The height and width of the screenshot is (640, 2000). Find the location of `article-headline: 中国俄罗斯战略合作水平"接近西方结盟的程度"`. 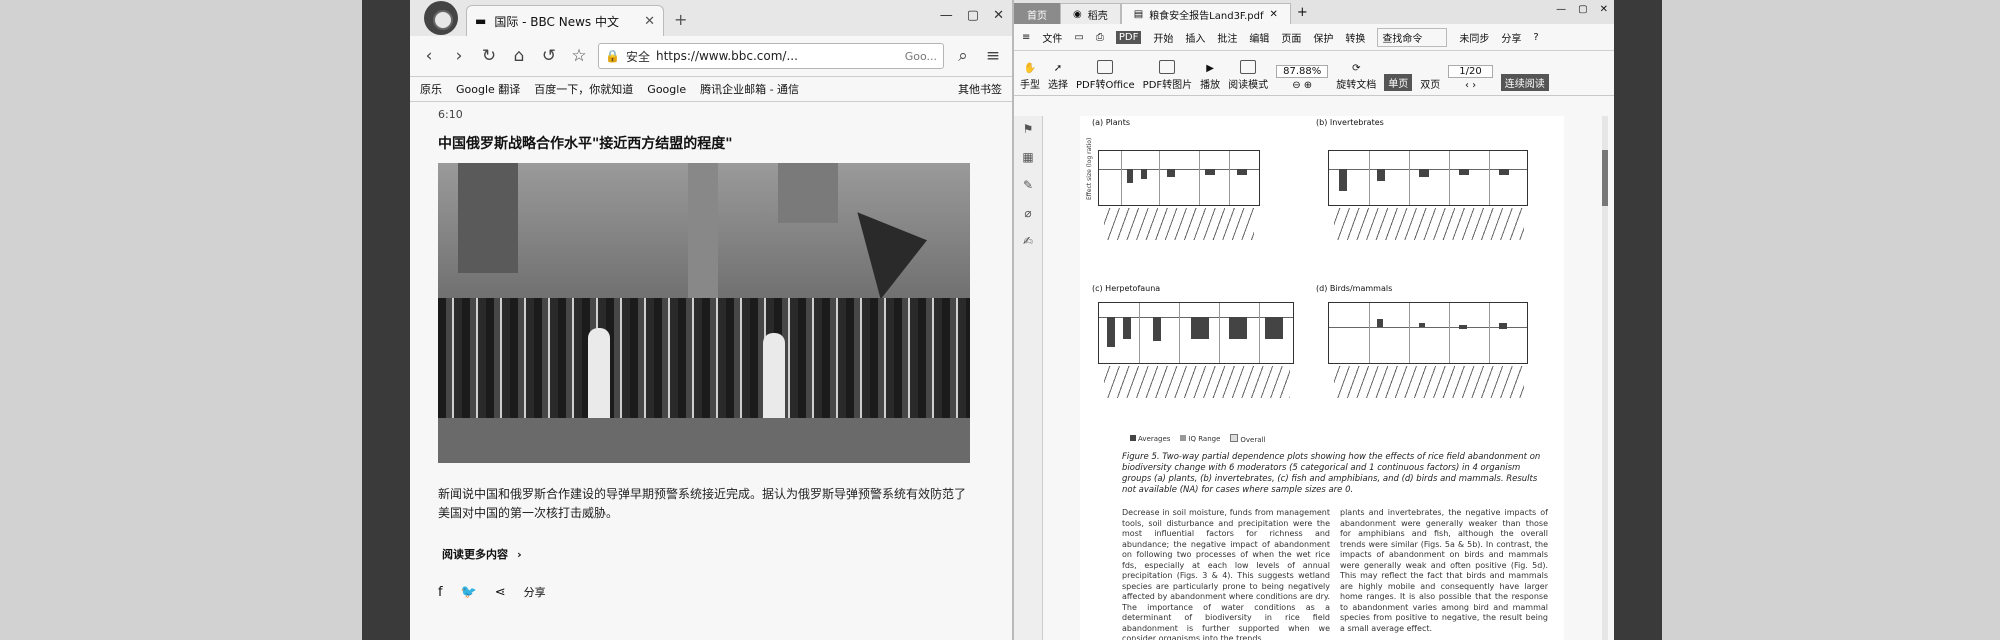

article-headline: 中国俄罗斯战略合作水平"接近西方结盟的程度" is located at coordinates (703, 143).